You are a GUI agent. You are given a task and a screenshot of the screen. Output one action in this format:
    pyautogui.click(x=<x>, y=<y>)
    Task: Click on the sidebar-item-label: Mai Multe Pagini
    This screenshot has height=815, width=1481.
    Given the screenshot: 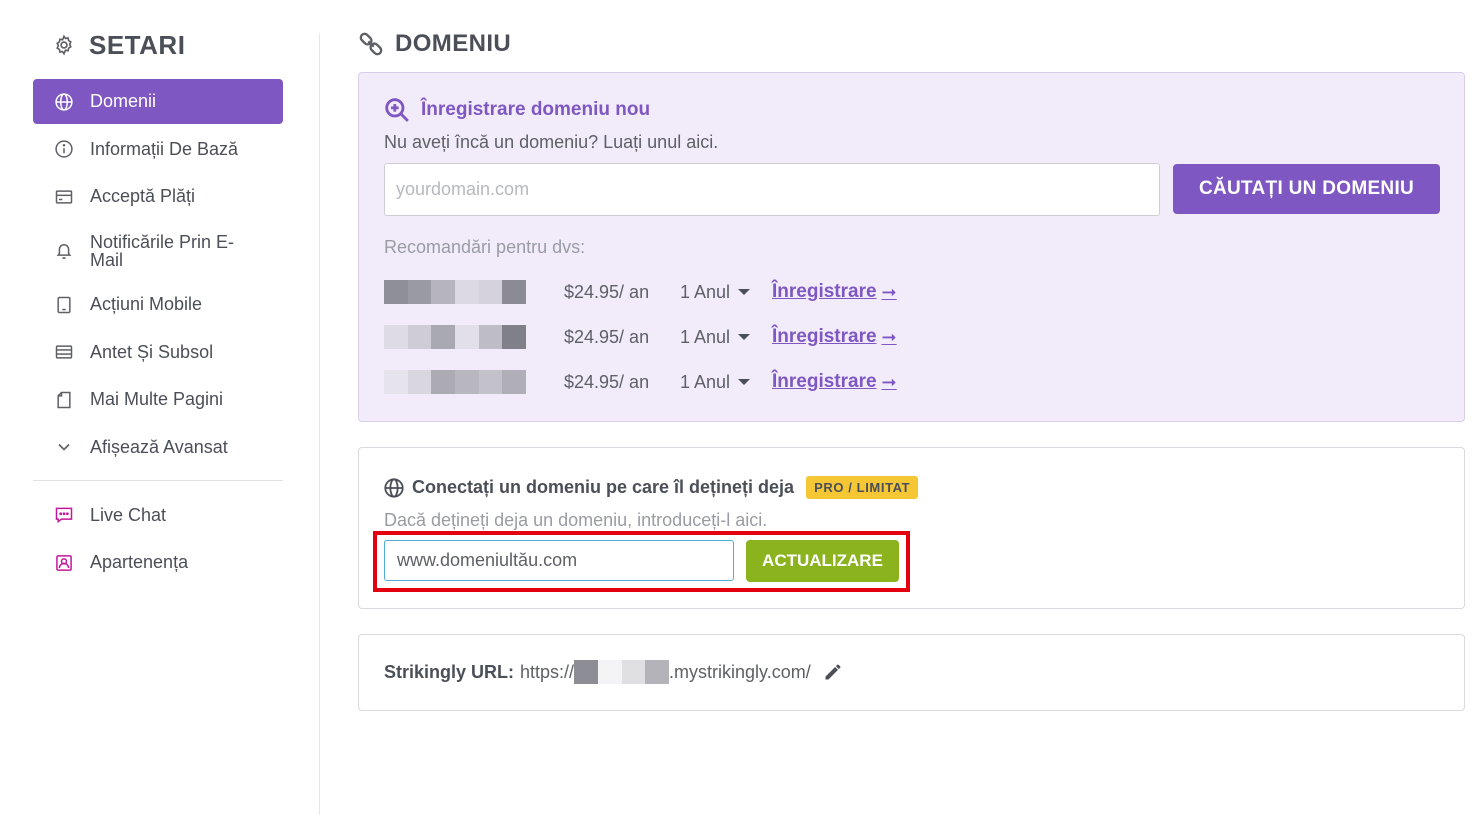 What is the action you would take?
    pyautogui.click(x=157, y=399)
    